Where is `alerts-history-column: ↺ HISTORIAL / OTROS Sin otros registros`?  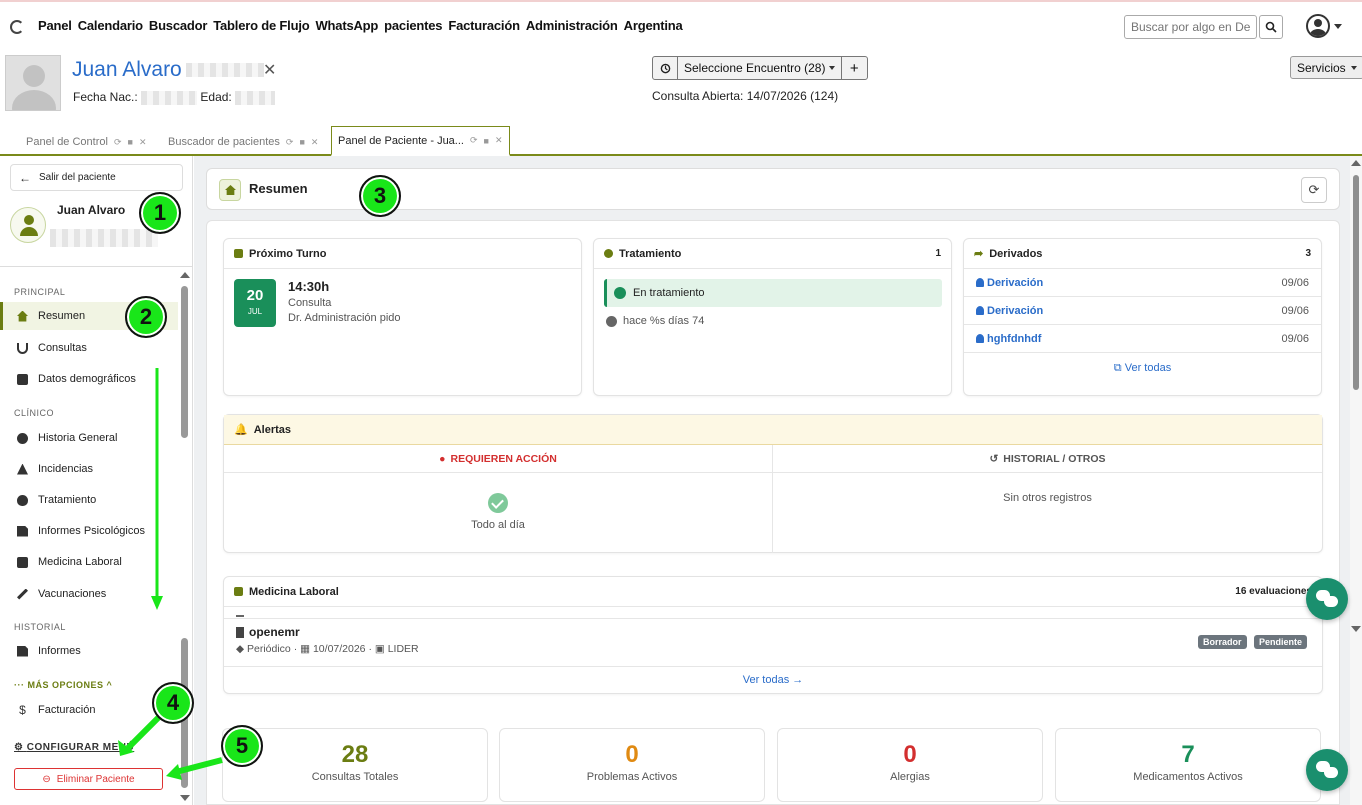
alerts-history-column: ↺ HISTORIAL / OTROS Sin otros registros is located at coordinates (1047, 499).